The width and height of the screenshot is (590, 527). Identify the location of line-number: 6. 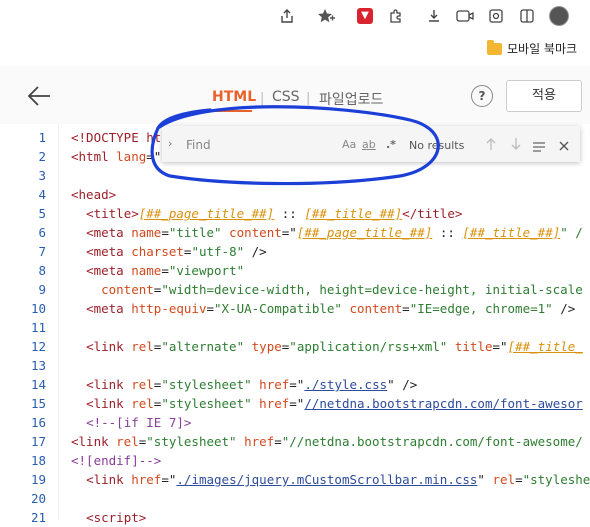
(42, 232).